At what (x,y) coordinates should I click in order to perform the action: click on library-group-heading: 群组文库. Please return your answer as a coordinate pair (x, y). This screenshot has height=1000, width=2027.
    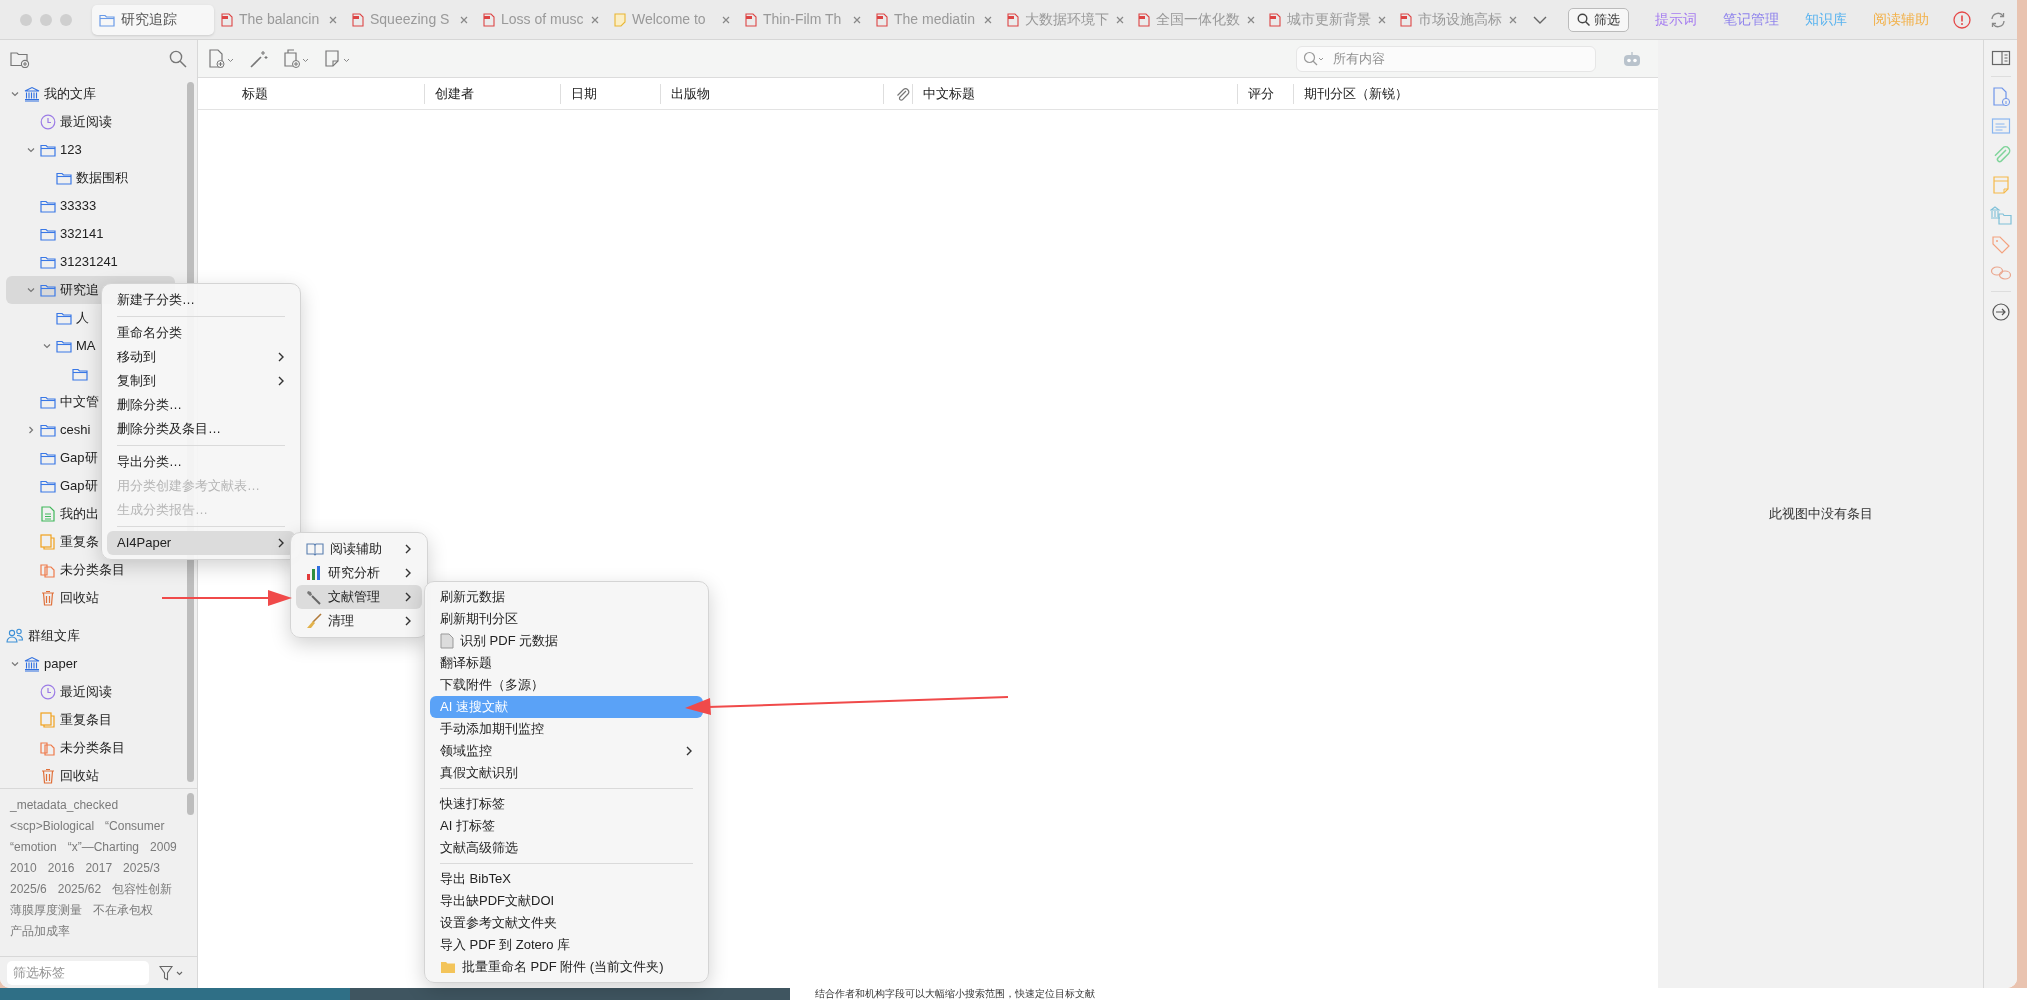
    Looking at the image, I should click on (54, 636).